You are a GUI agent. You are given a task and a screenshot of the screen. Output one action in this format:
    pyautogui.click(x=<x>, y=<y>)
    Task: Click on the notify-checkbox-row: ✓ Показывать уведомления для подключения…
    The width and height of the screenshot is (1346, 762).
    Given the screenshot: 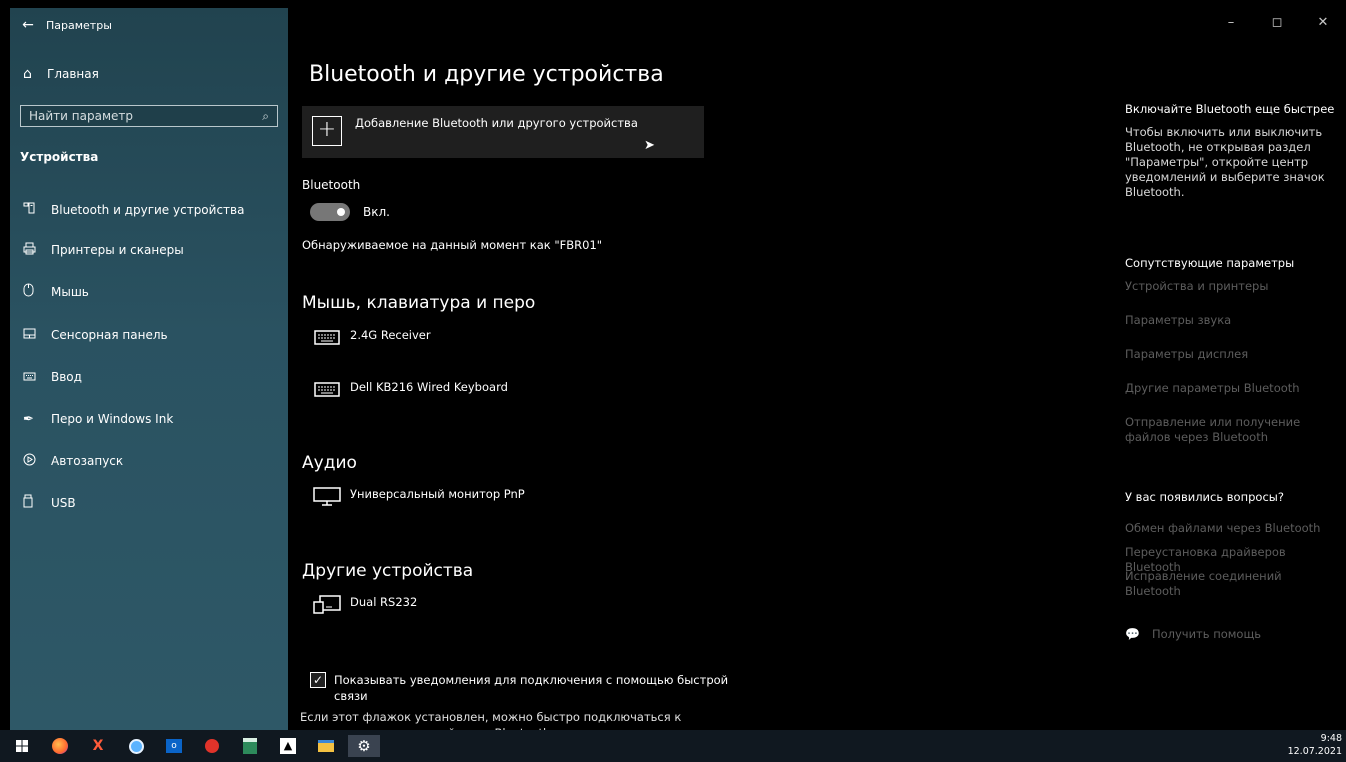 What is the action you would take?
    pyautogui.click(x=522, y=688)
    